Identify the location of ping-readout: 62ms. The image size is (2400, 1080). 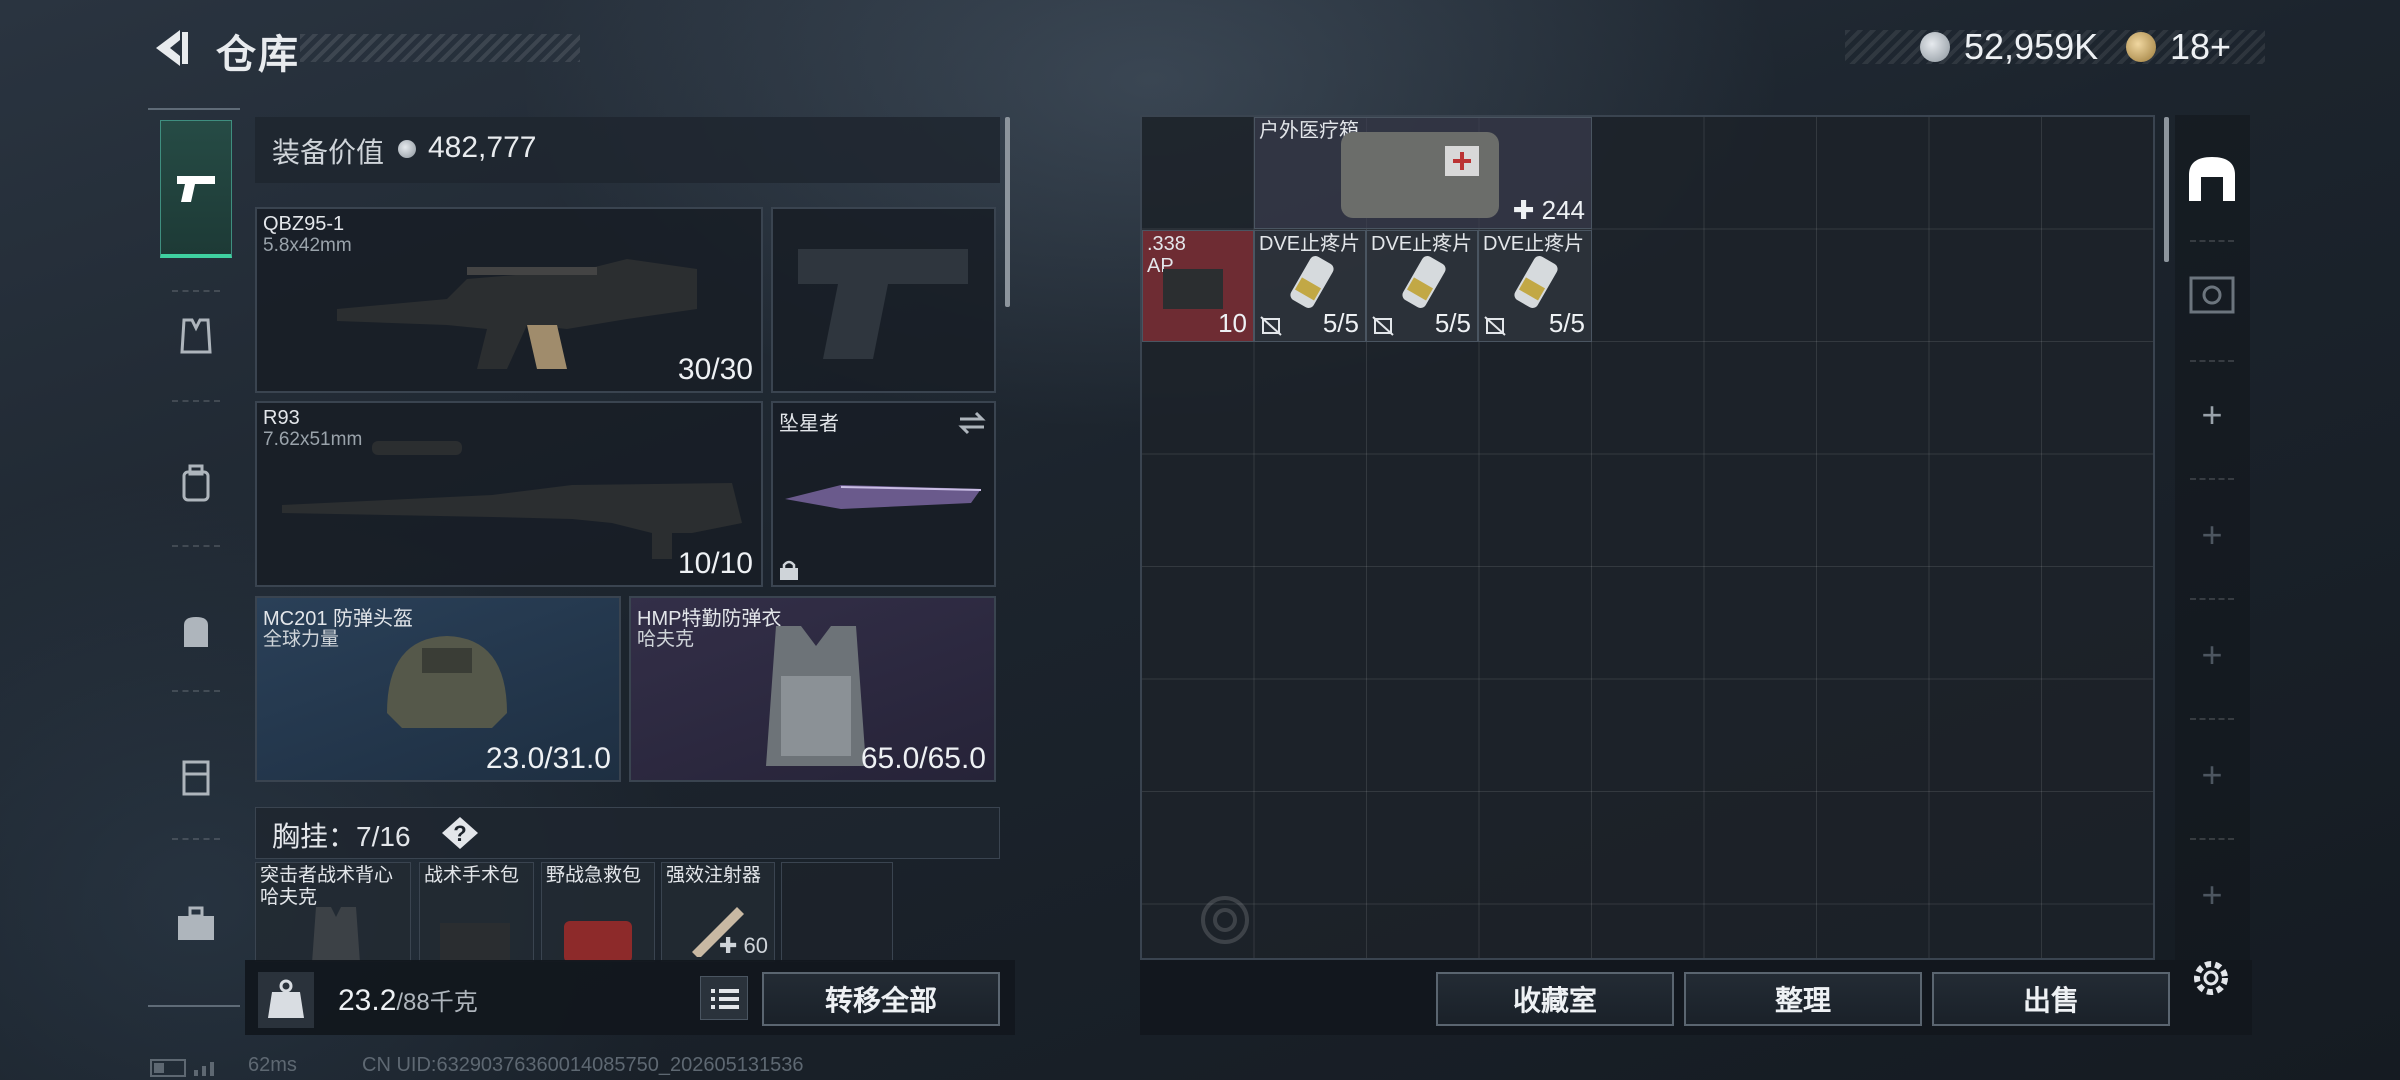
(272, 1065).